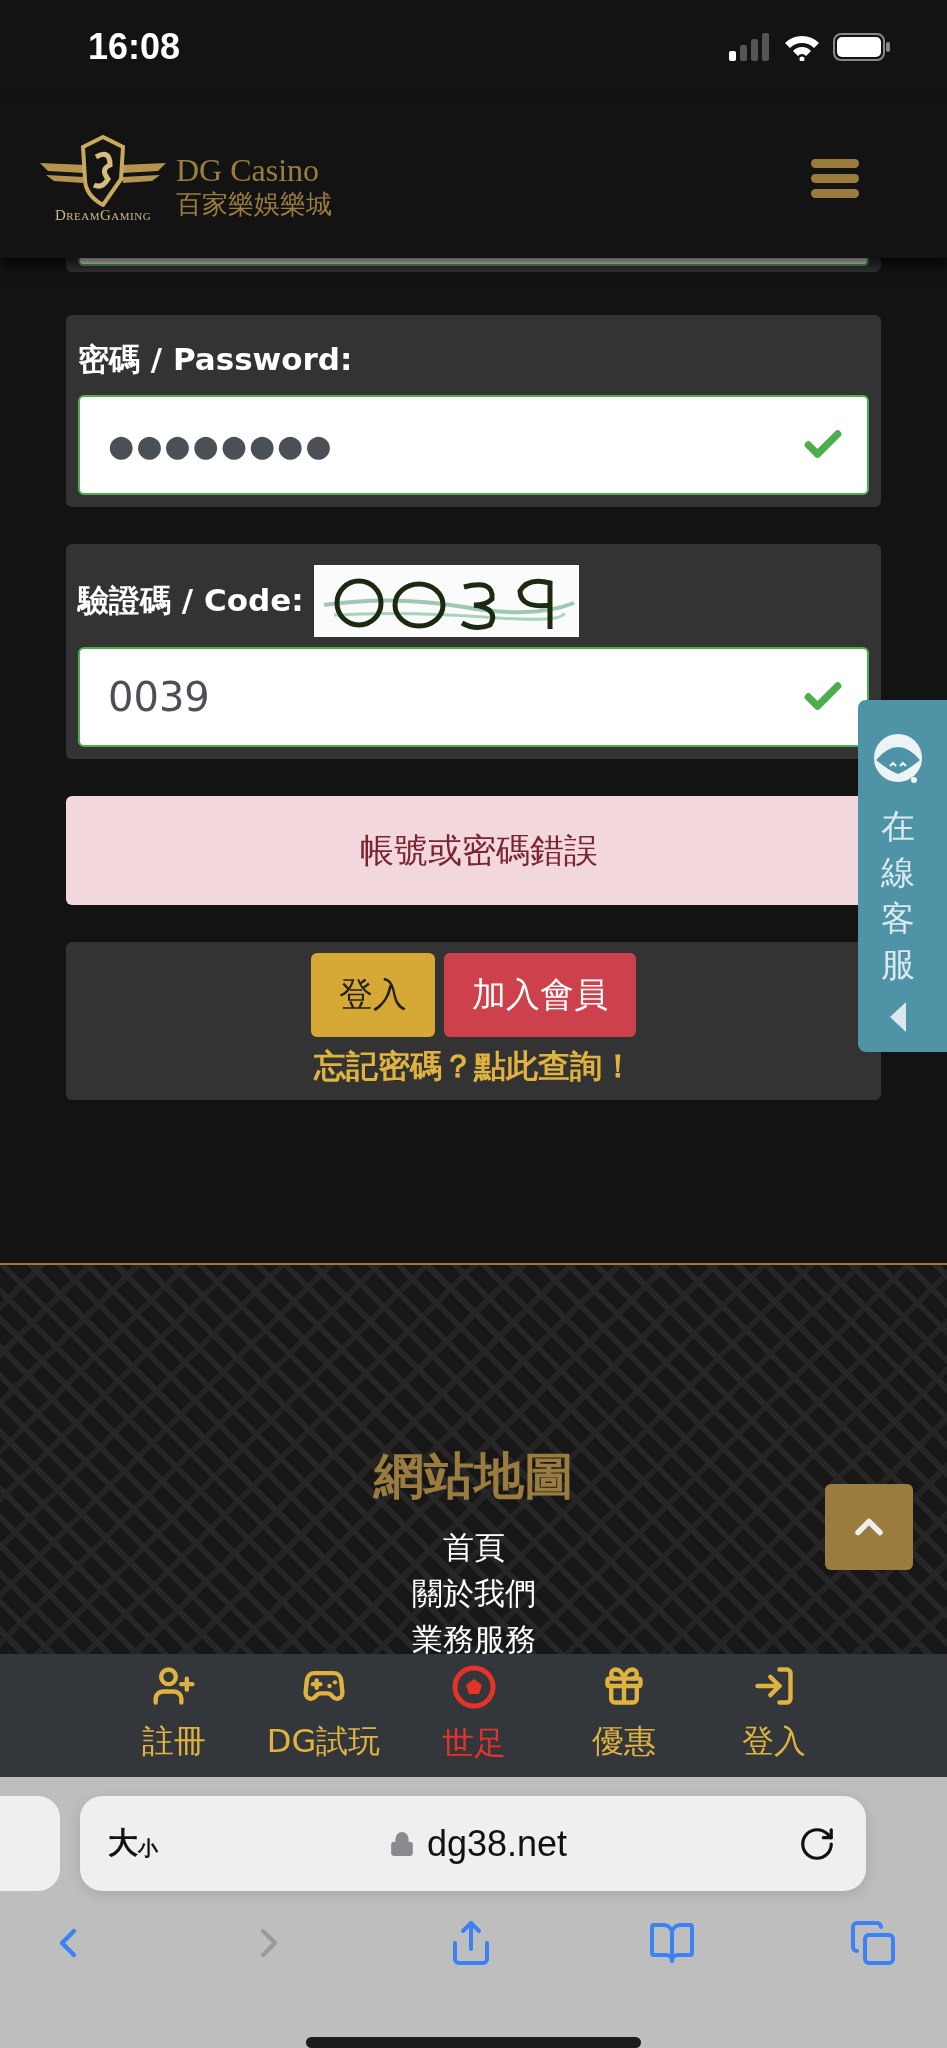 The height and width of the screenshot is (2048, 947). Describe the element at coordinates (802, 47) in the screenshot. I see `wifi-icon` at that location.